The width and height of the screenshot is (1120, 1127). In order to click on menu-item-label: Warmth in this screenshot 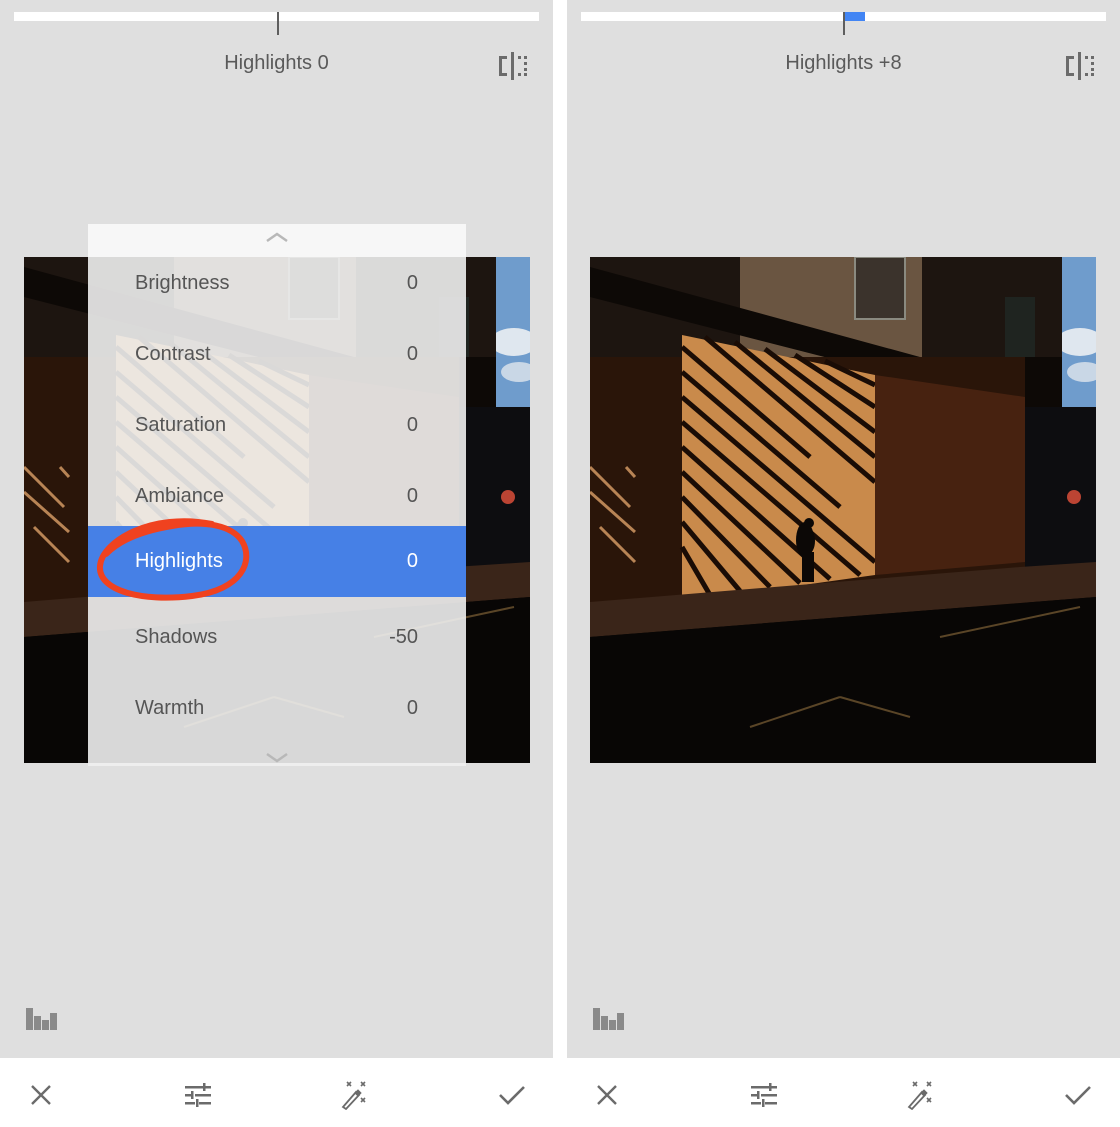, I will do `click(170, 708)`.